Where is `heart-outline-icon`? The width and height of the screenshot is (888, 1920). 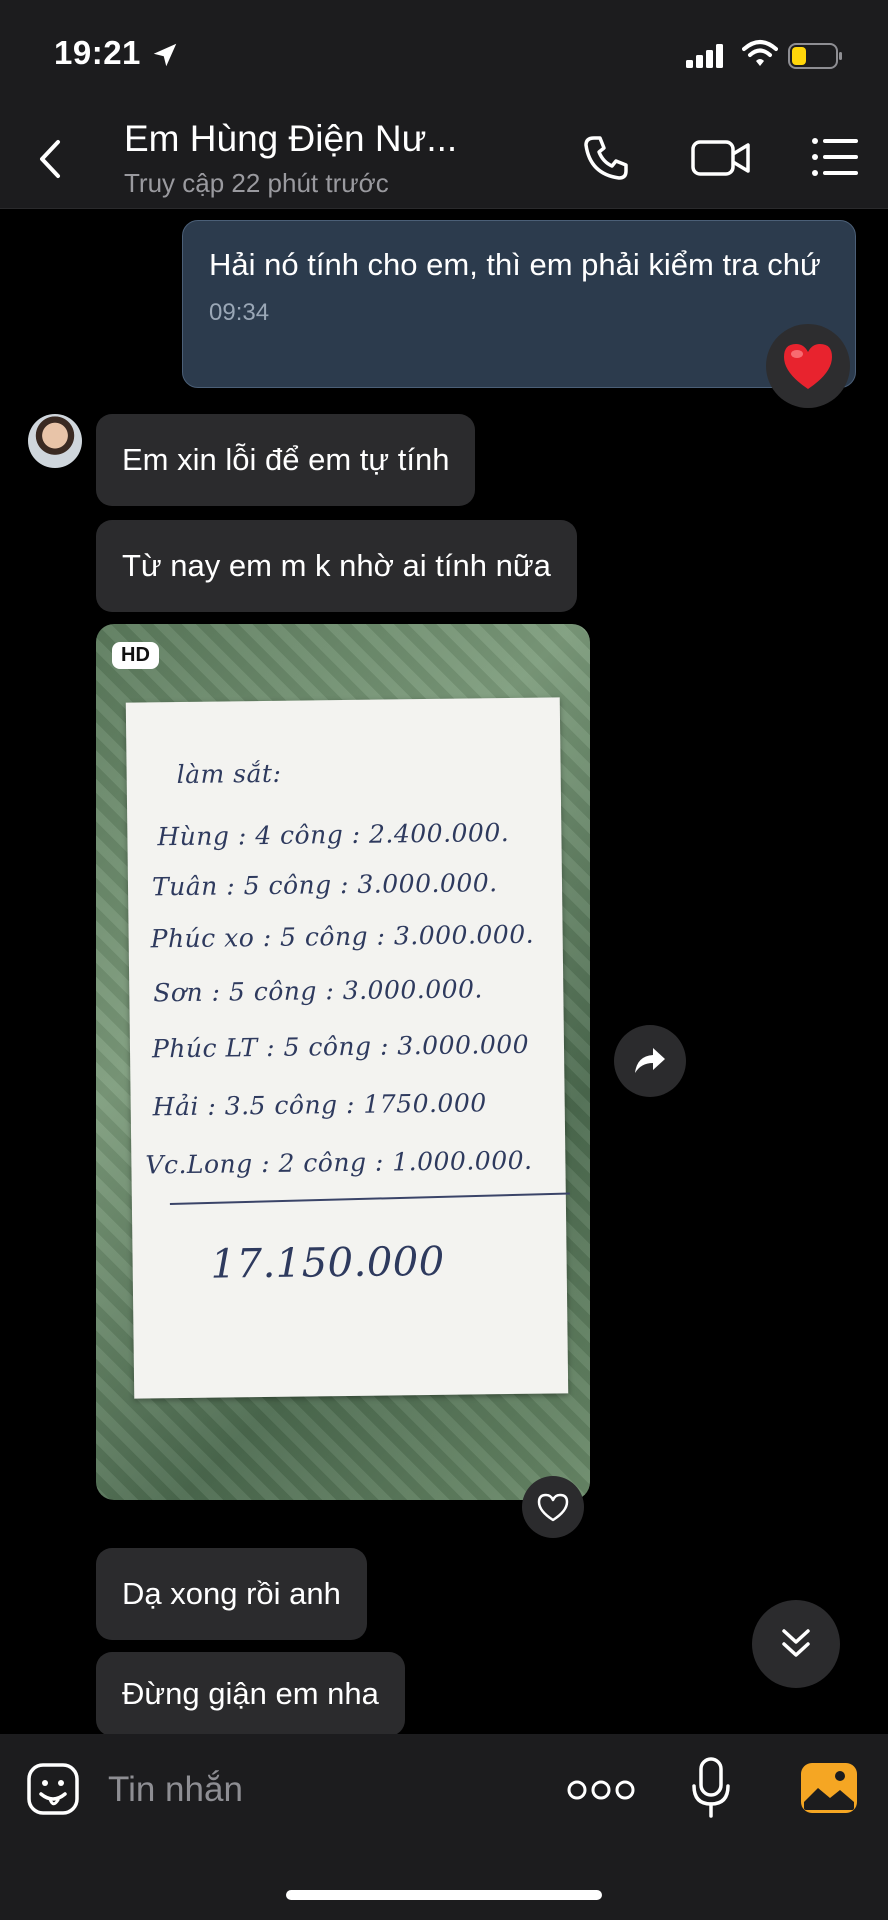
heart-outline-icon is located at coordinates (553, 1507).